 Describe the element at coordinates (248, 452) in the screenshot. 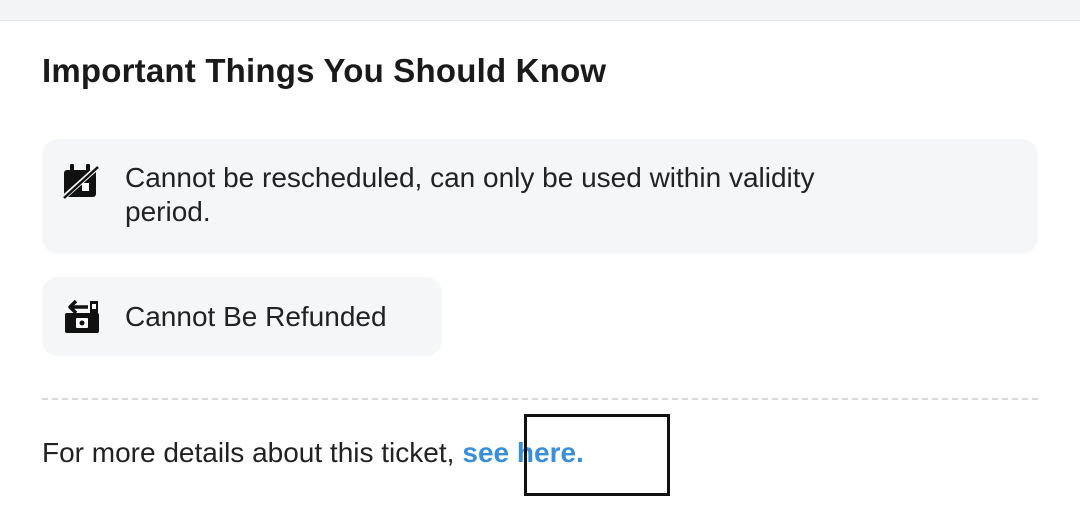

I see `footer-text: For more details about this ticket,` at that location.